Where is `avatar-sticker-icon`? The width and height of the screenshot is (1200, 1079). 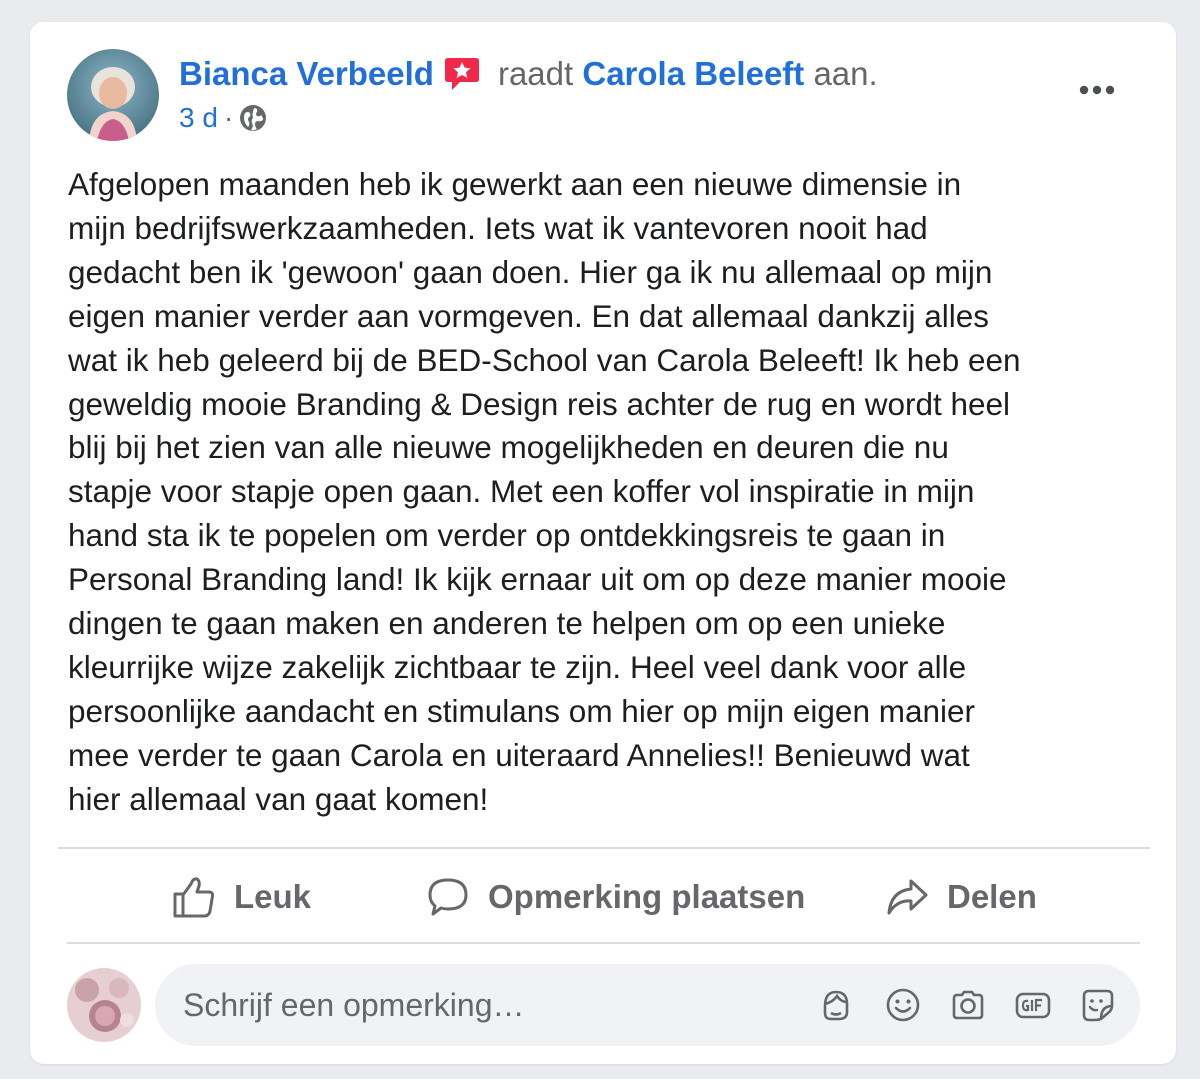
avatar-sticker-icon is located at coordinates (836, 1005).